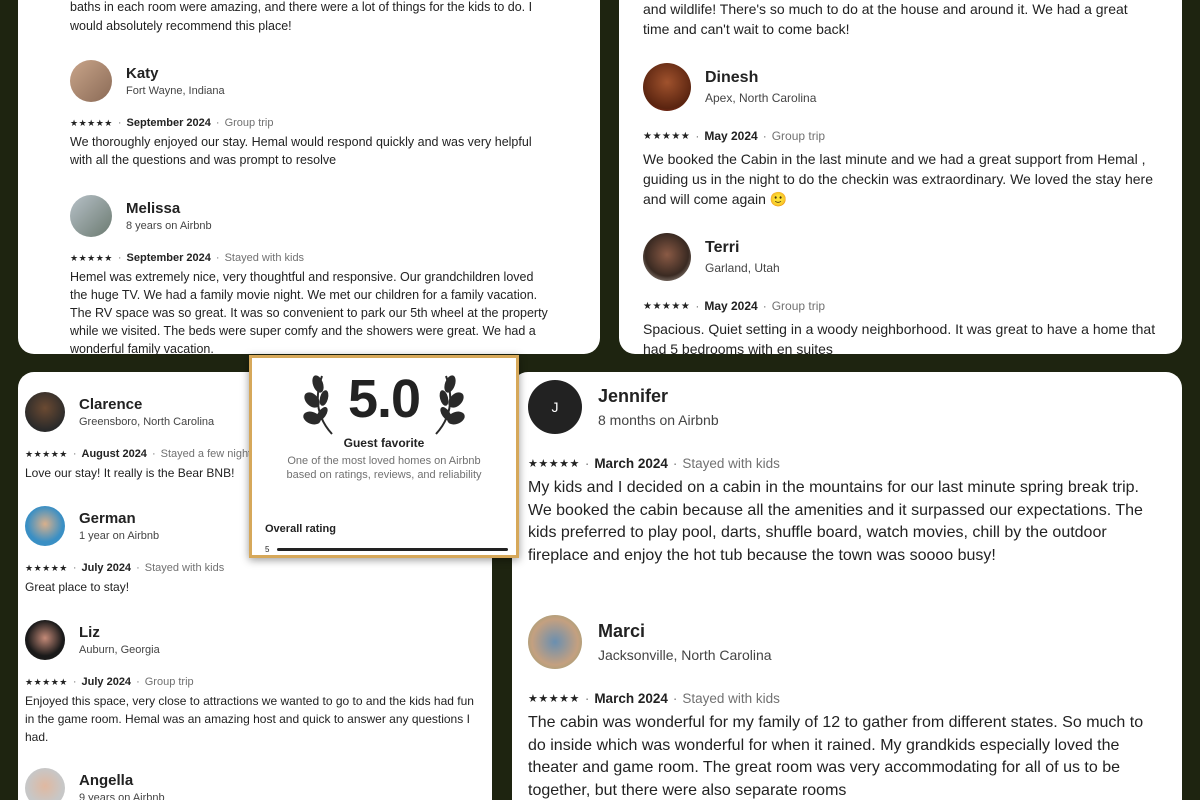 The image size is (1200, 800). I want to click on reviewer-name: Dinesh, so click(760, 78).